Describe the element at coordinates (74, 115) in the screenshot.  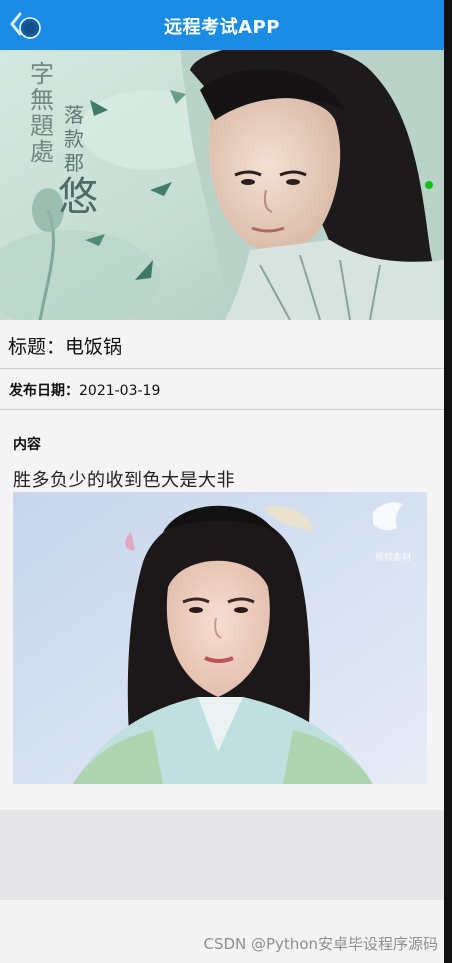
I see `calligraphy-char: 落` at that location.